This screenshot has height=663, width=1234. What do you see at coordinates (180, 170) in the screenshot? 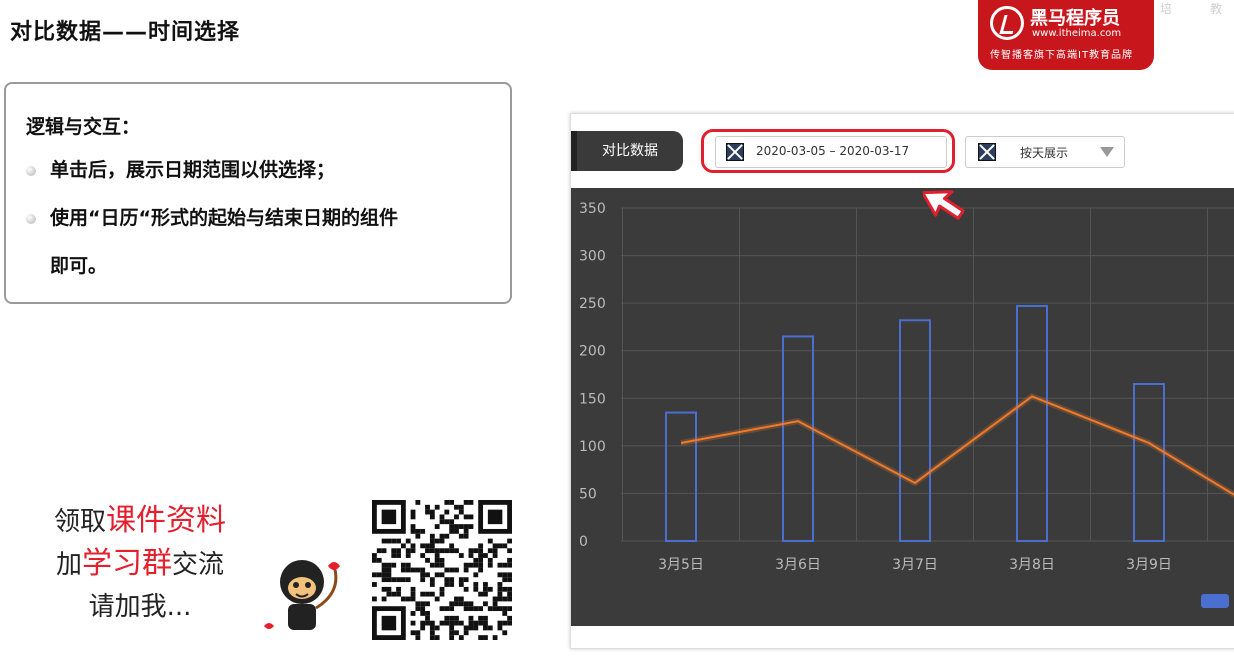
I see `note-bullet-1: 单击后，展示日期范围以供选择；` at bounding box center [180, 170].